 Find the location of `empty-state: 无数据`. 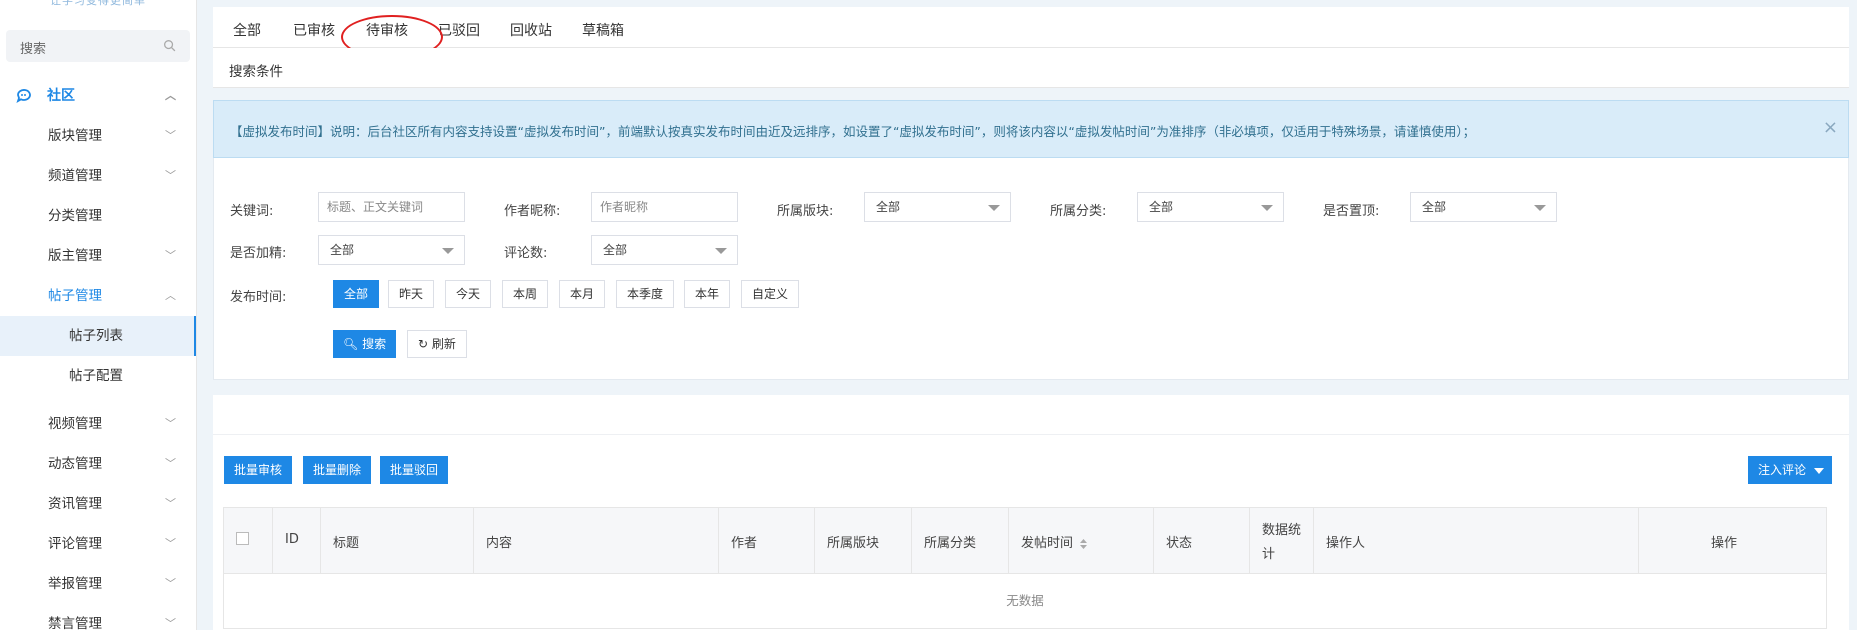

empty-state: 无数据 is located at coordinates (1025, 600).